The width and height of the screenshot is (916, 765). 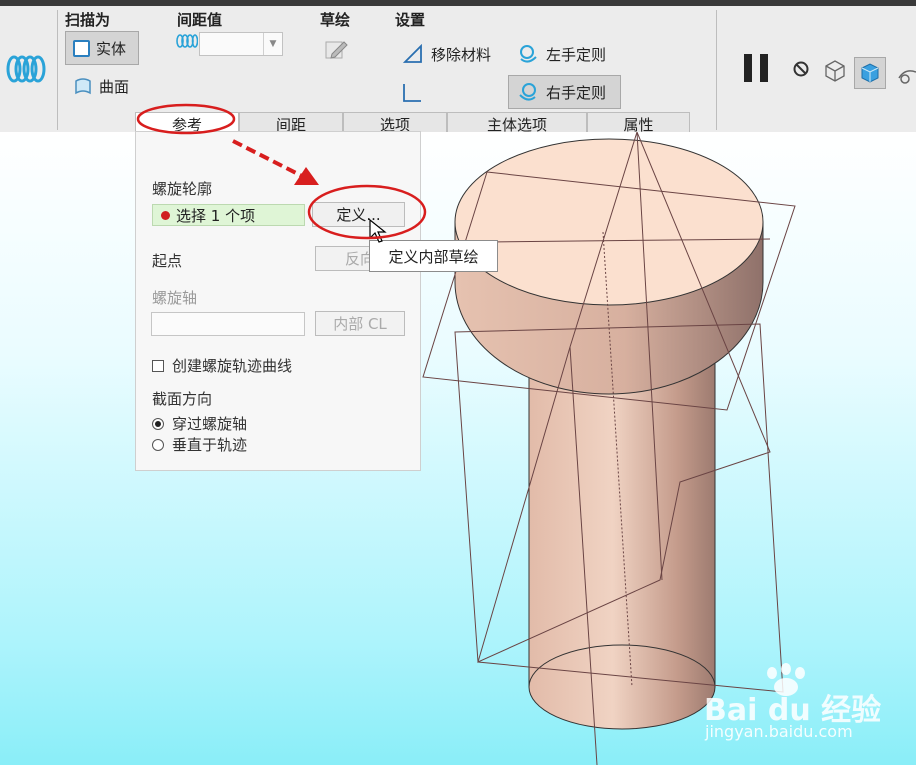 I want to click on cylinder-head, so click(x=609, y=266).